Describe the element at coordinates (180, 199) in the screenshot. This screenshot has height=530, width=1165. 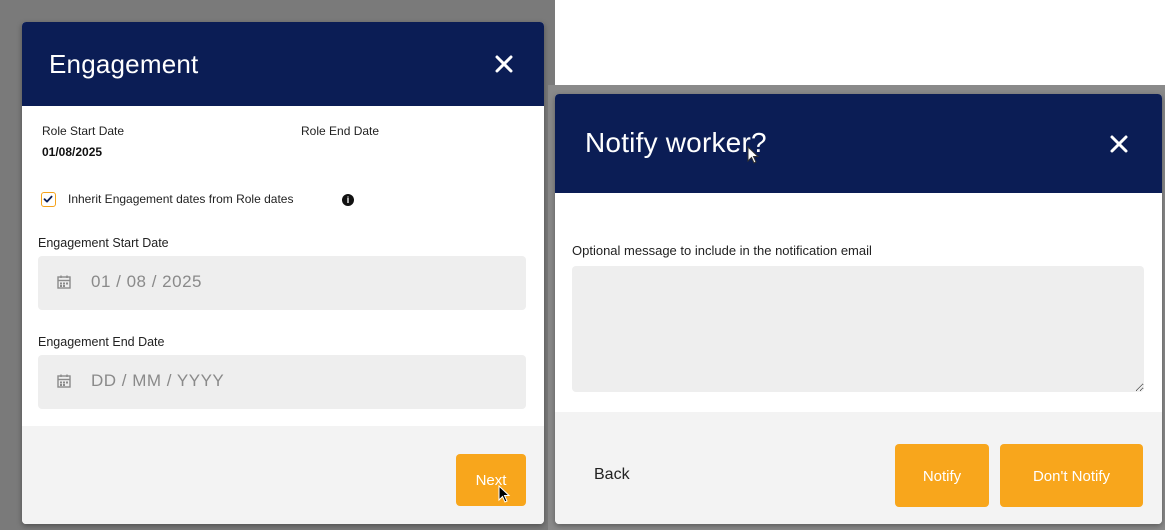
I see `inherit-dates-label: Inherit Engagement dates from Role dates` at that location.